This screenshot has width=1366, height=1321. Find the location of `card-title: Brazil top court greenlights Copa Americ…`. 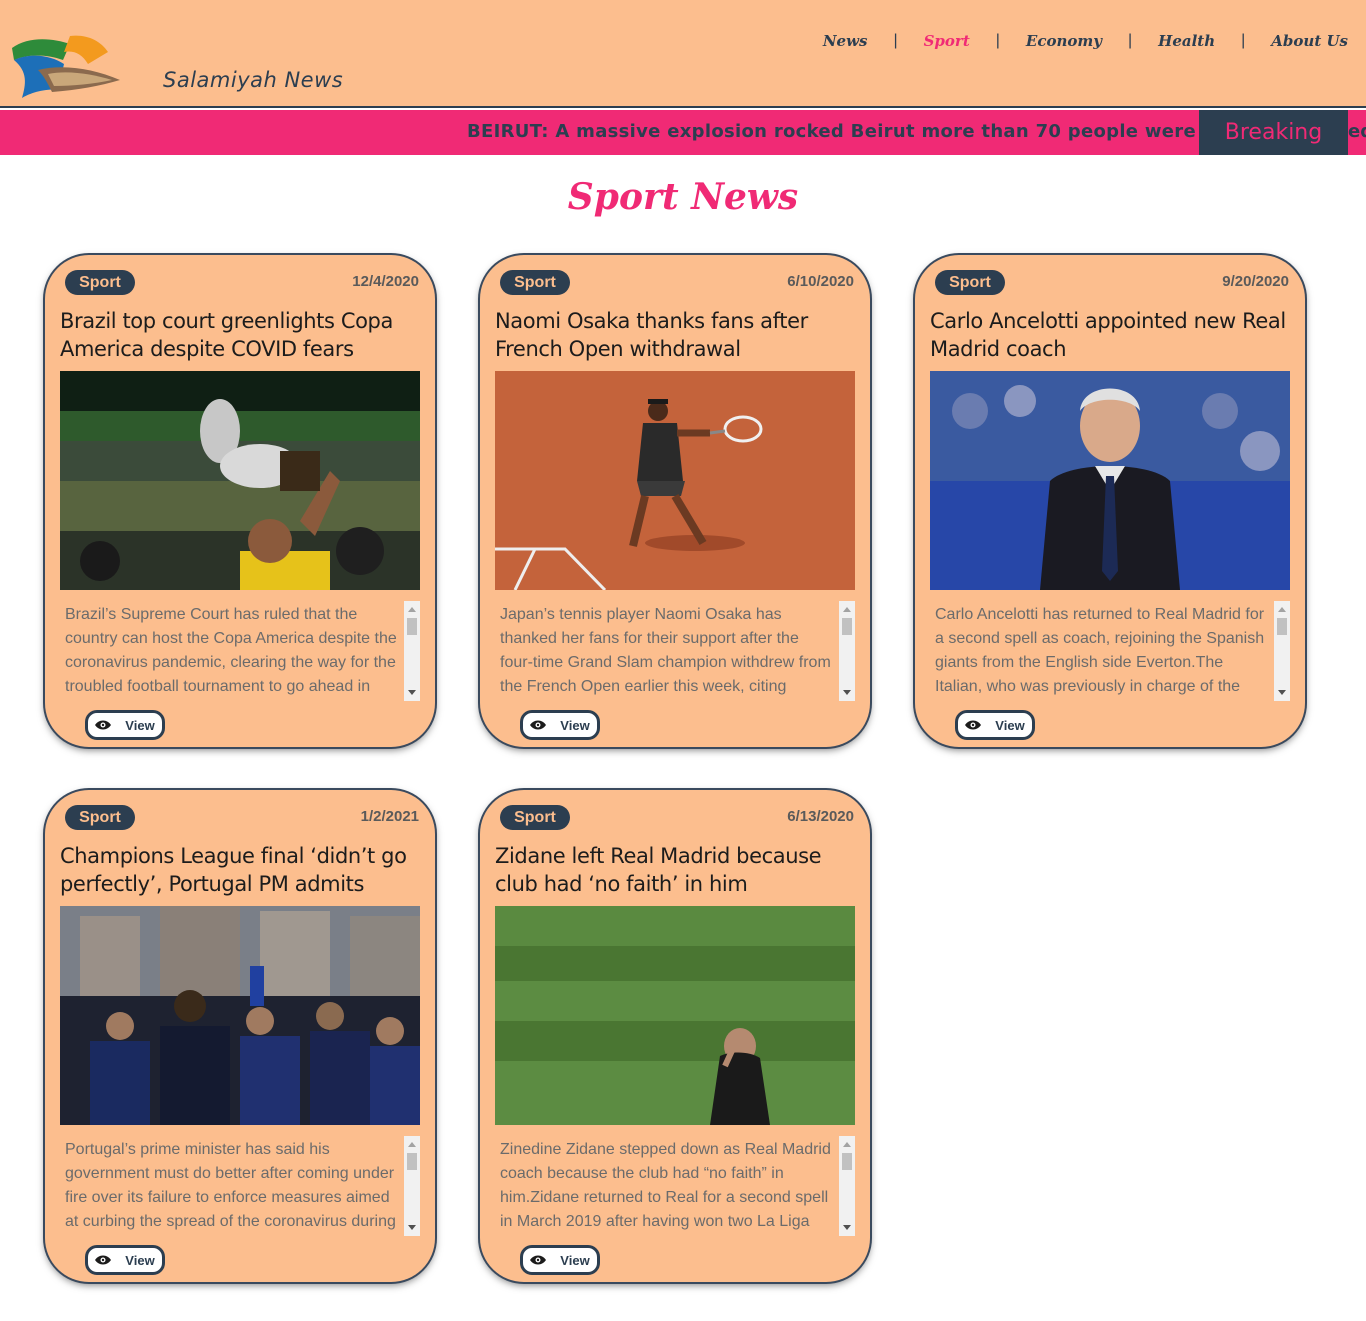

card-title: Brazil top court greenlights Copa Americ… is located at coordinates (226, 335).